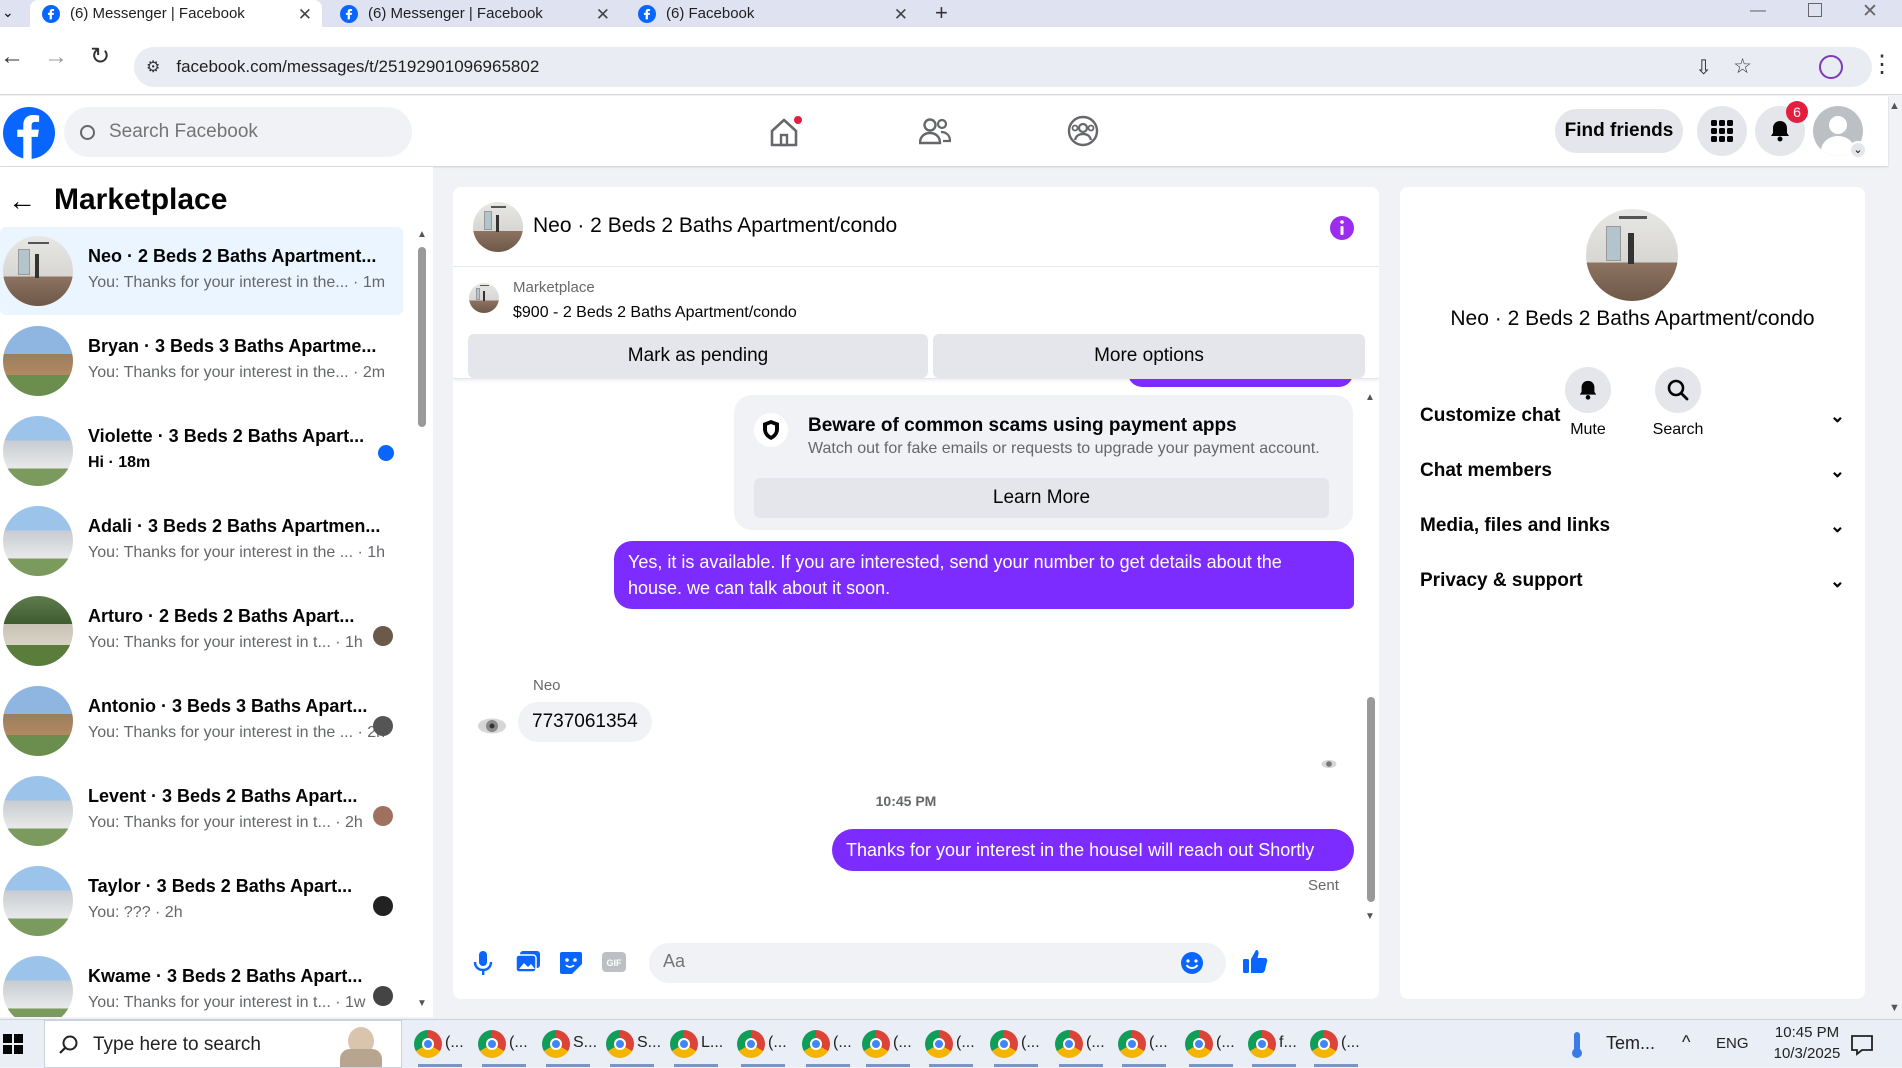 The image size is (1902, 1068). I want to click on learn-more-button: Learn More, so click(1041, 498).